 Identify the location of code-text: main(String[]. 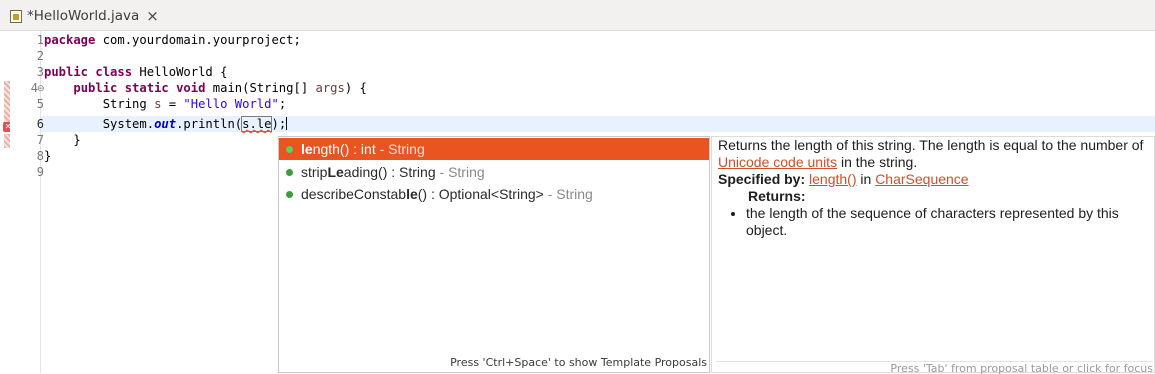
(260, 88).